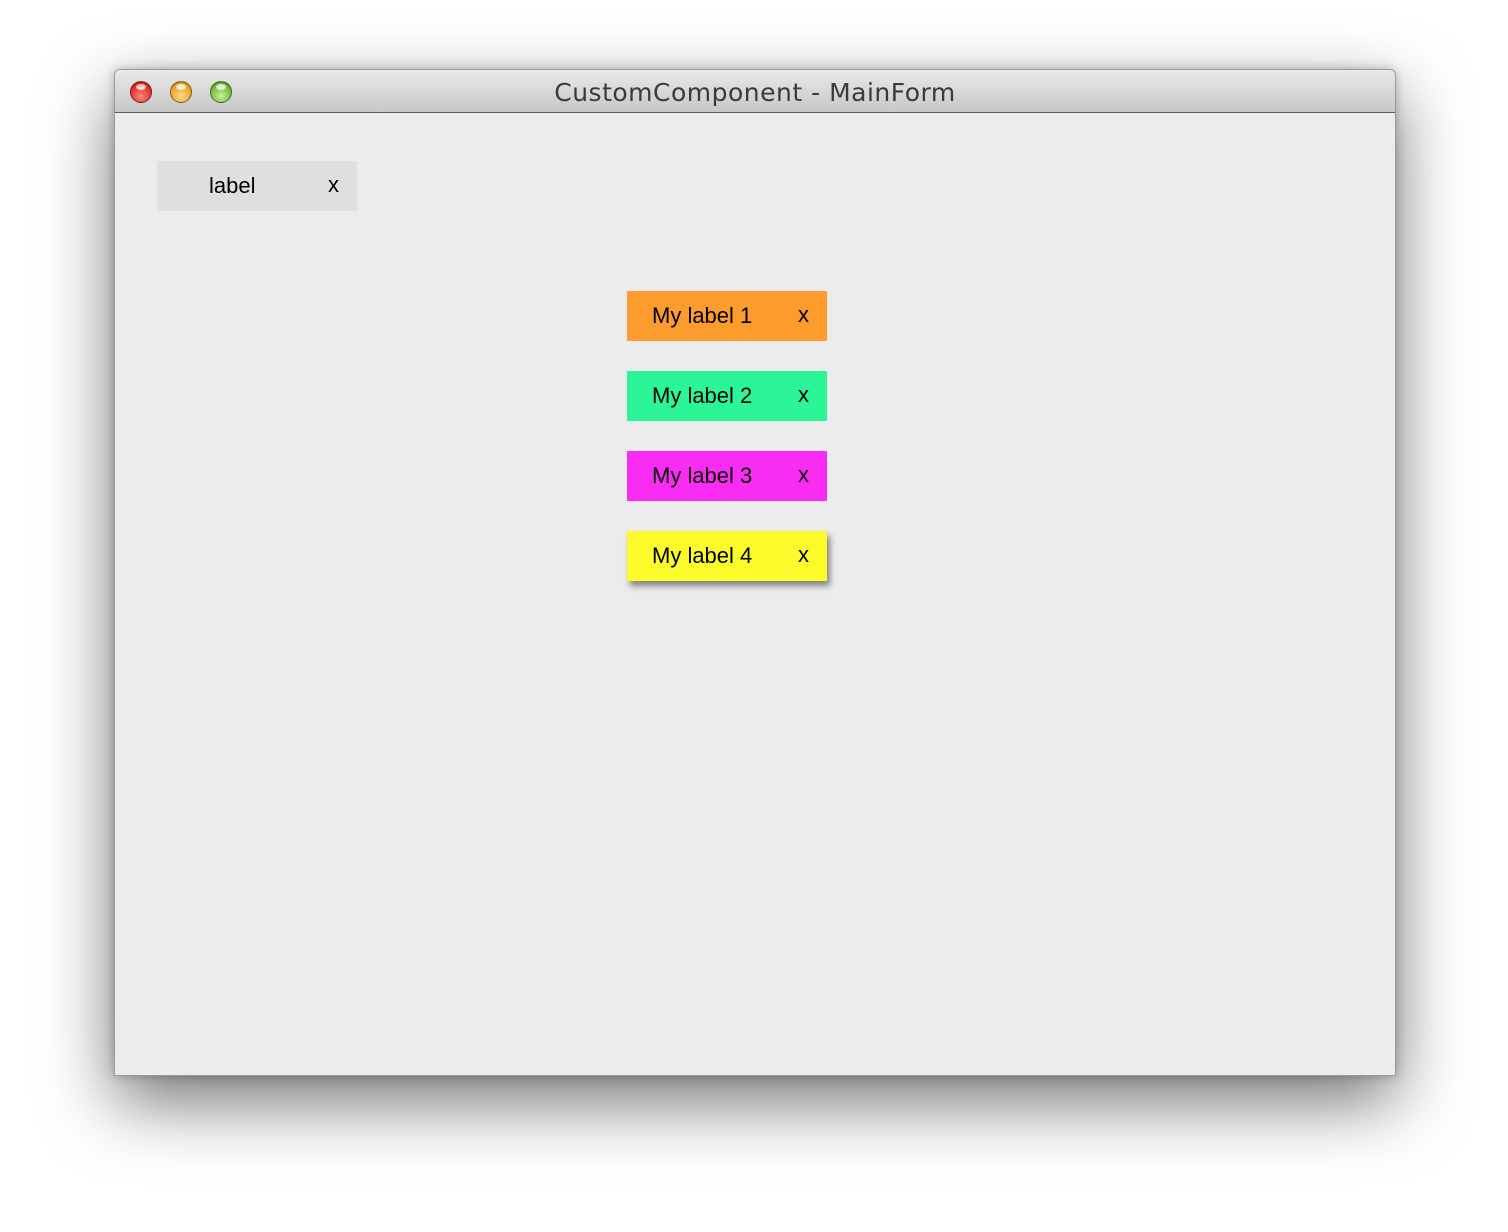 This screenshot has height=1232, width=1508. What do you see at coordinates (702, 395) in the screenshot?
I see `chip-label: My label 2` at bounding box center [702, 395].